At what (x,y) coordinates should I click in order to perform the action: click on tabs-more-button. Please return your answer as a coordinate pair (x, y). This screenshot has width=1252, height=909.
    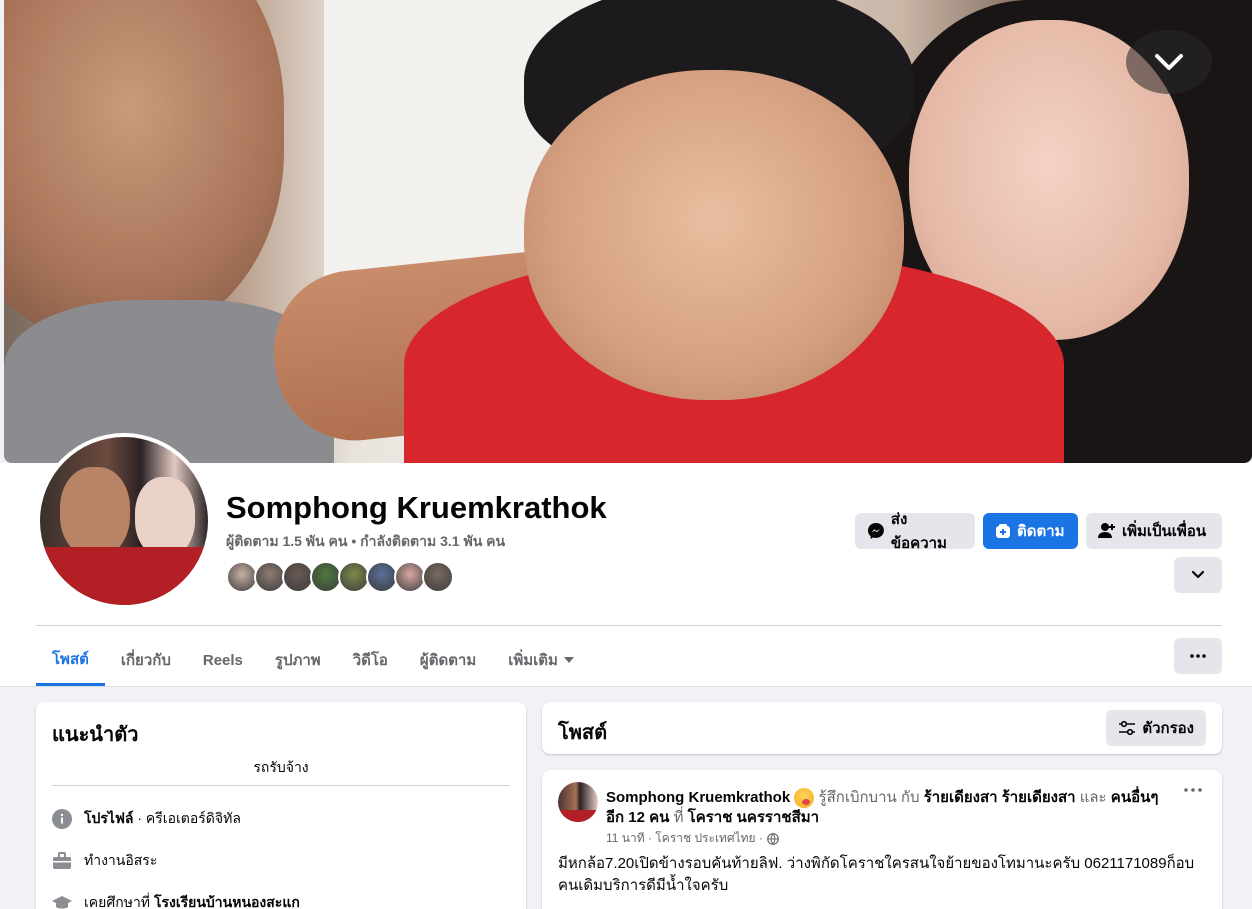
    Looking at the image, I should click on (1198, 656).